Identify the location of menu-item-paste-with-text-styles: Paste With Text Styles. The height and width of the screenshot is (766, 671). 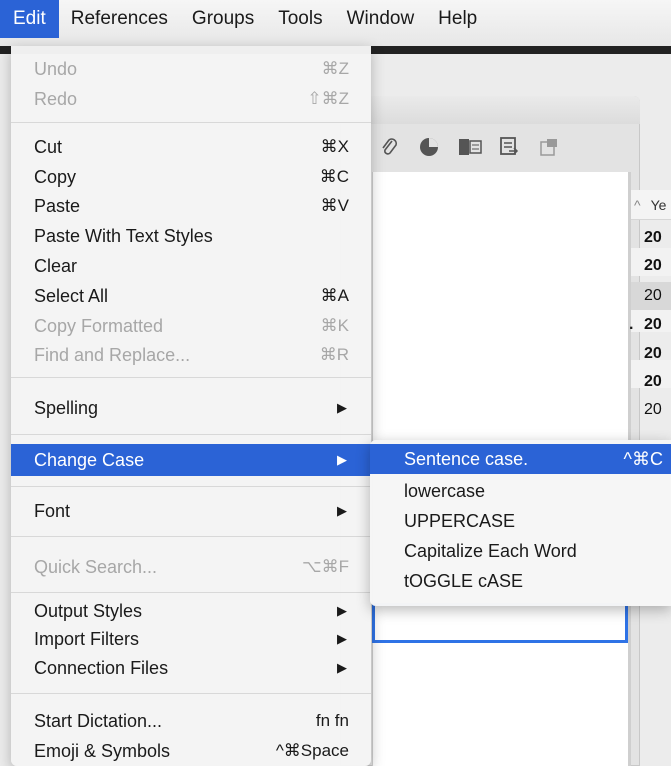
(191, 236).